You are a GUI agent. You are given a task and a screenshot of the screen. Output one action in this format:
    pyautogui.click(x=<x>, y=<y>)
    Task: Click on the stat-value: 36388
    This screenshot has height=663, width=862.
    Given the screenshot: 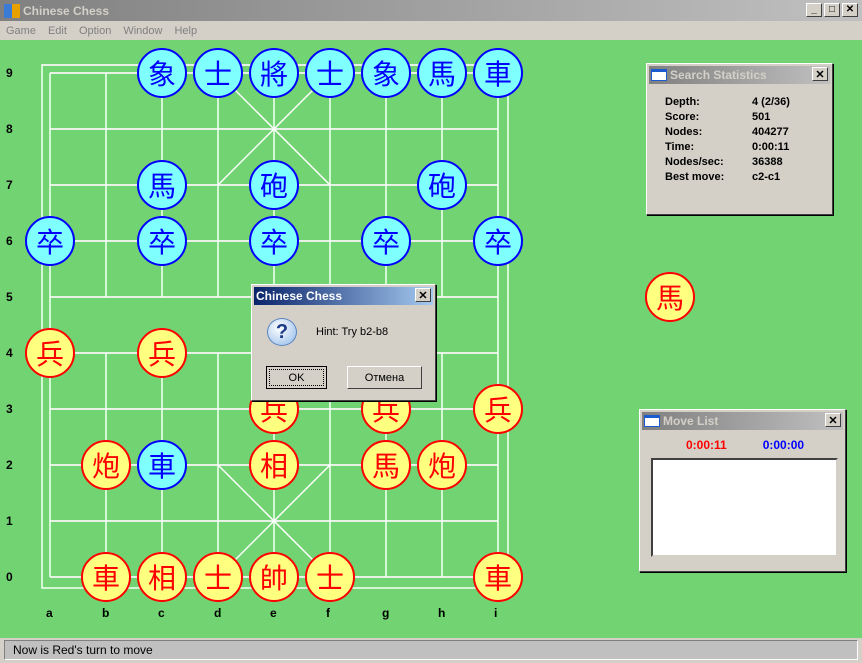 What is the action you would take?
    pyautogui.click(x=767, y=162)
    